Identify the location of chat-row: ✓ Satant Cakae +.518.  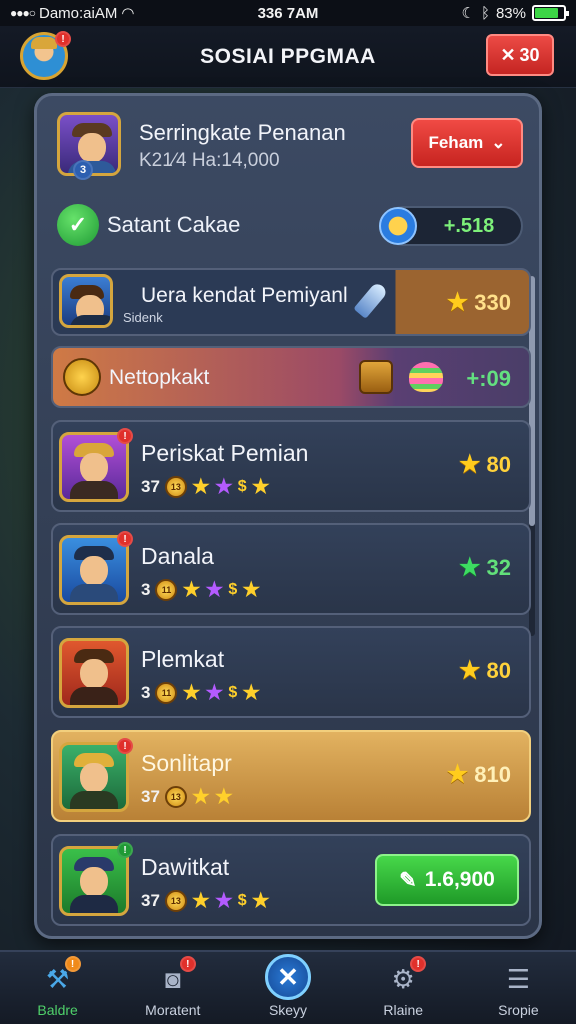
(292, 226).